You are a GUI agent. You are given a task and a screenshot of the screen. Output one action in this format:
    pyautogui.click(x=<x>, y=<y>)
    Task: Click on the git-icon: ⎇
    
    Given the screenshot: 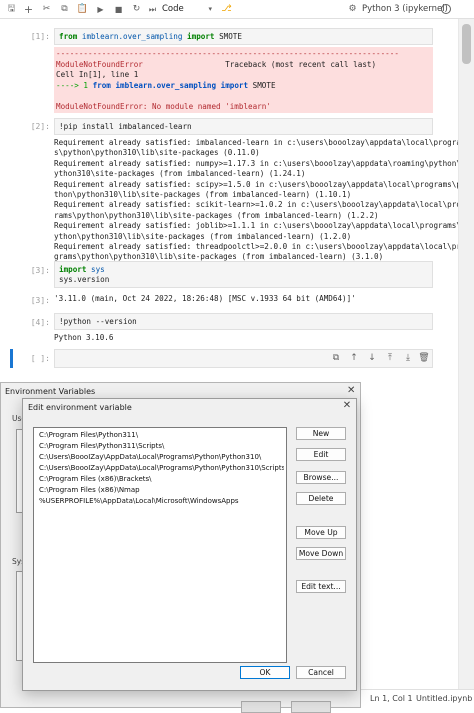 What is the action you would take?
    pyautogui.click(x=226, y=9)
    